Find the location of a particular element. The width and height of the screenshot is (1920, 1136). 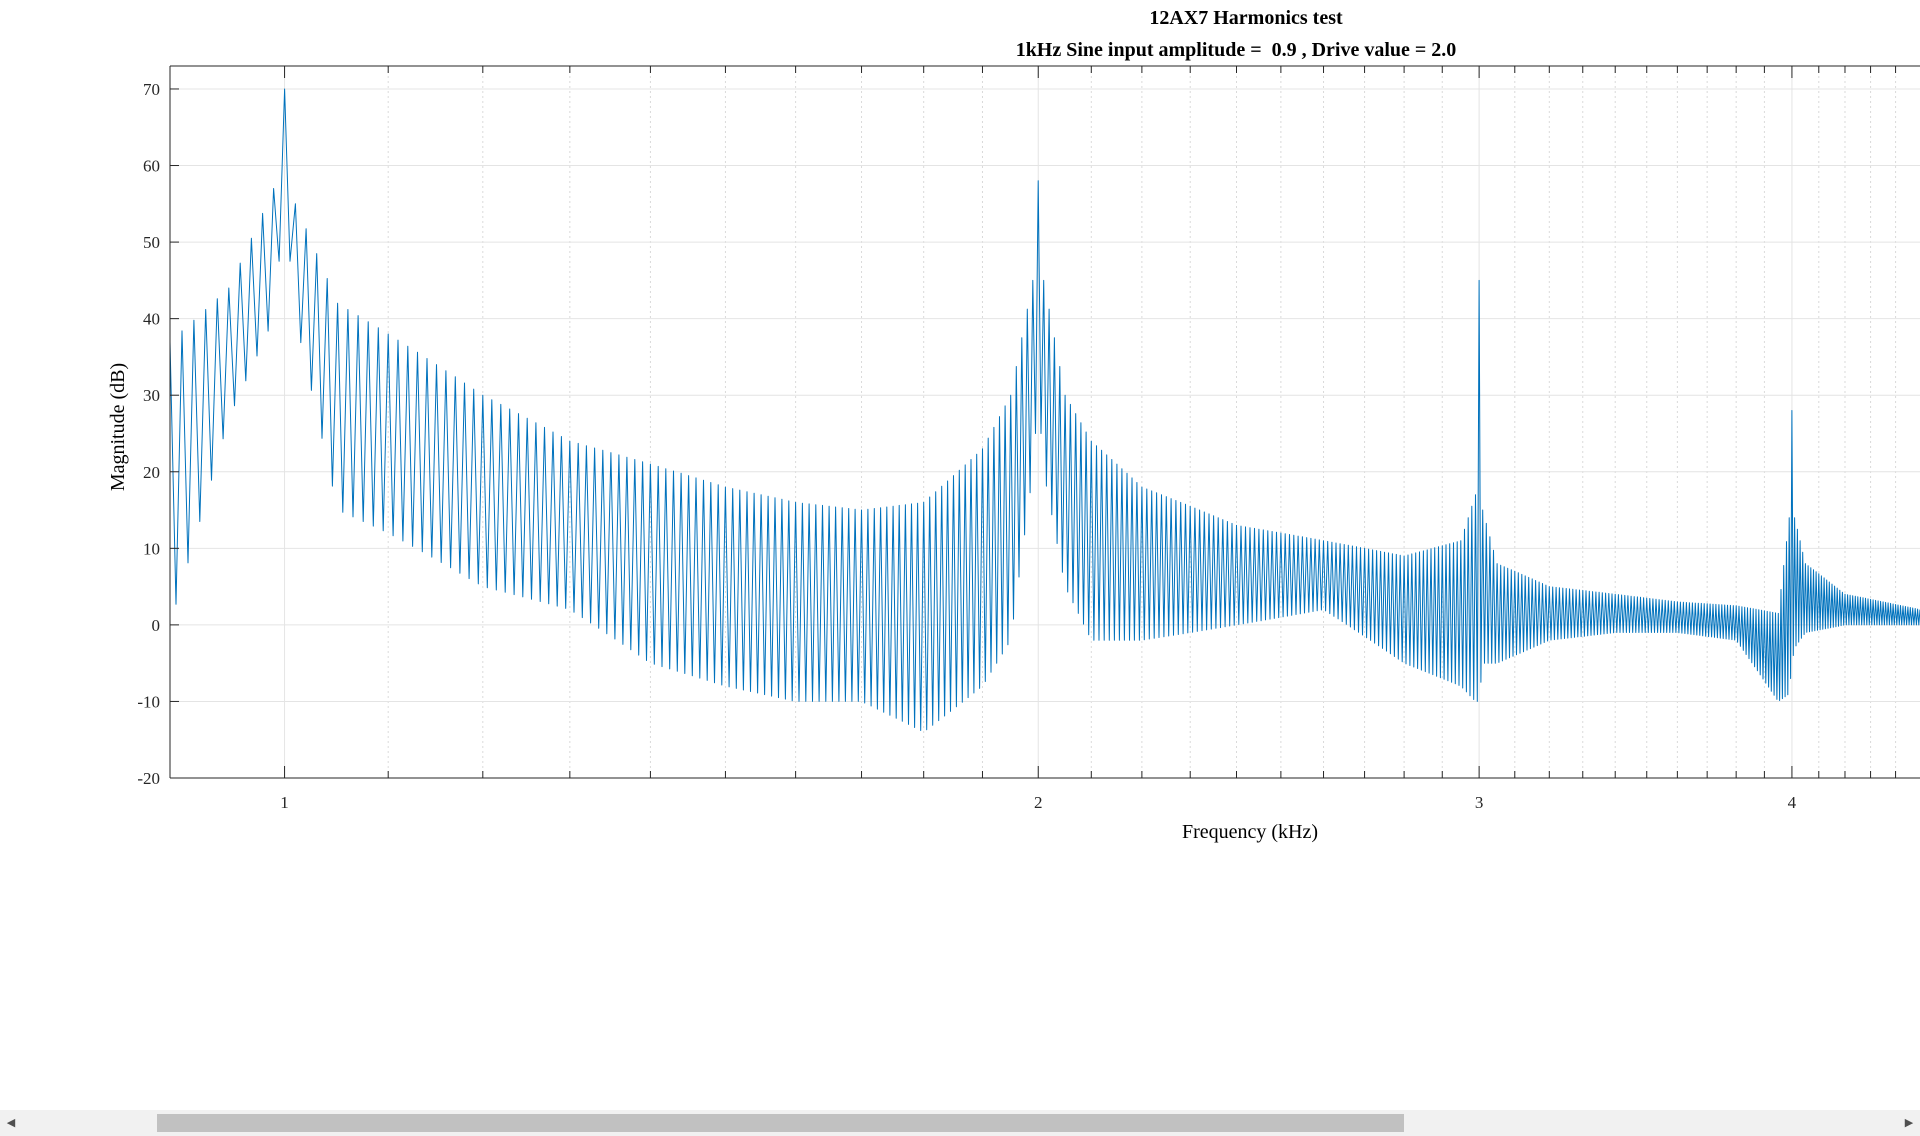

y-tick-label: 70 is located at coordinates (151, 89).